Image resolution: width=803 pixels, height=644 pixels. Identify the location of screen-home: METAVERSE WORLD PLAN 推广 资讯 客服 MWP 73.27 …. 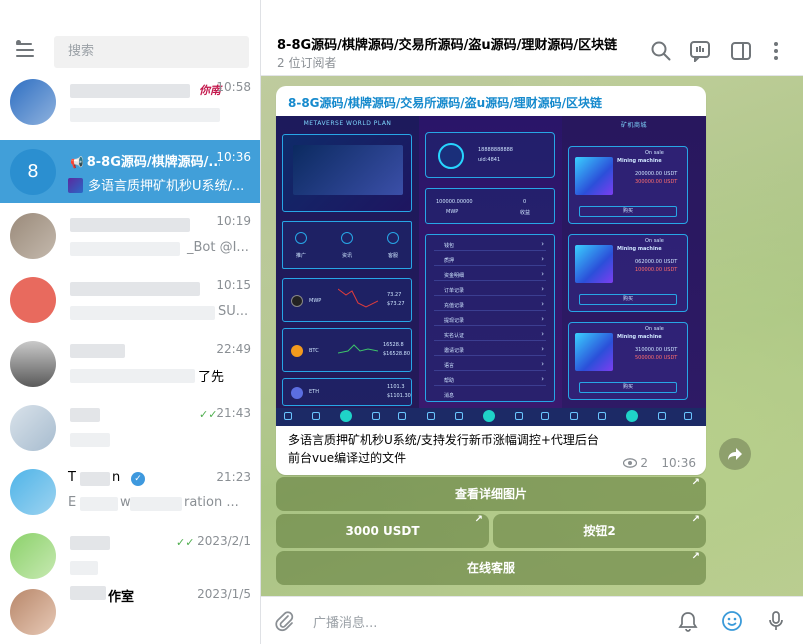
(347, 271).